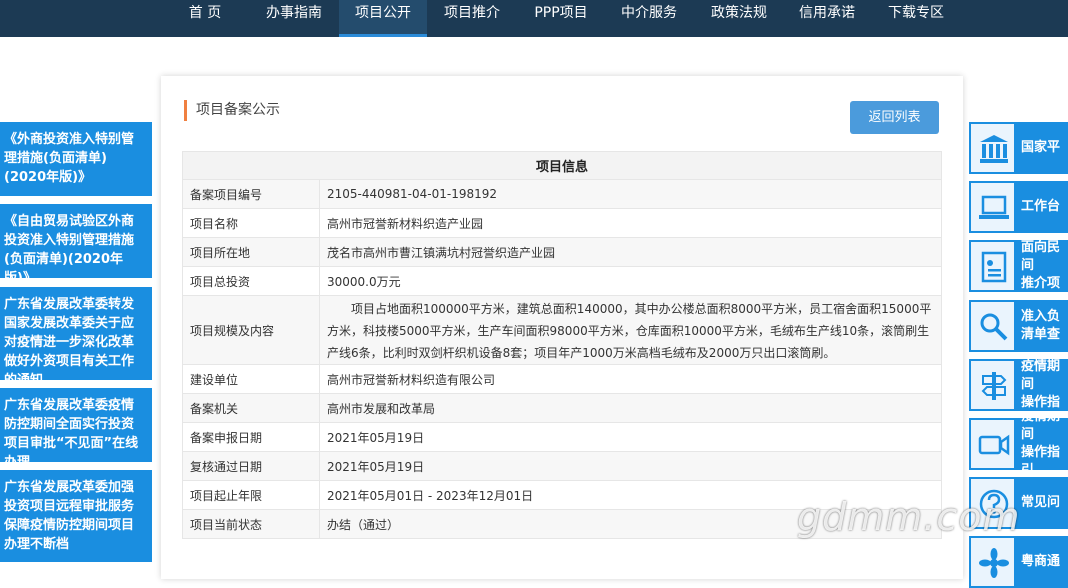 The height and width of the screenshot is (588, 1068). What do you see at coordinates (992, 444) in the screenshot?
I see `video-icon` at bounding box center [992, 444].